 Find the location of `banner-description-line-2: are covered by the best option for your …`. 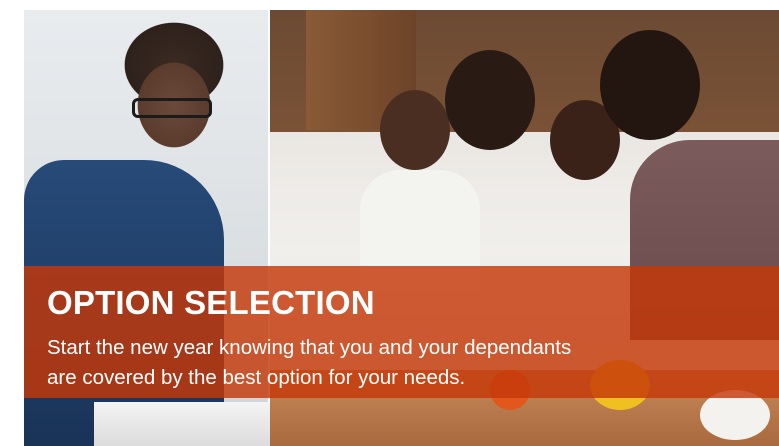

banner-description-line-2: are covered by the best option for your … is located at coordinates (256, 377).